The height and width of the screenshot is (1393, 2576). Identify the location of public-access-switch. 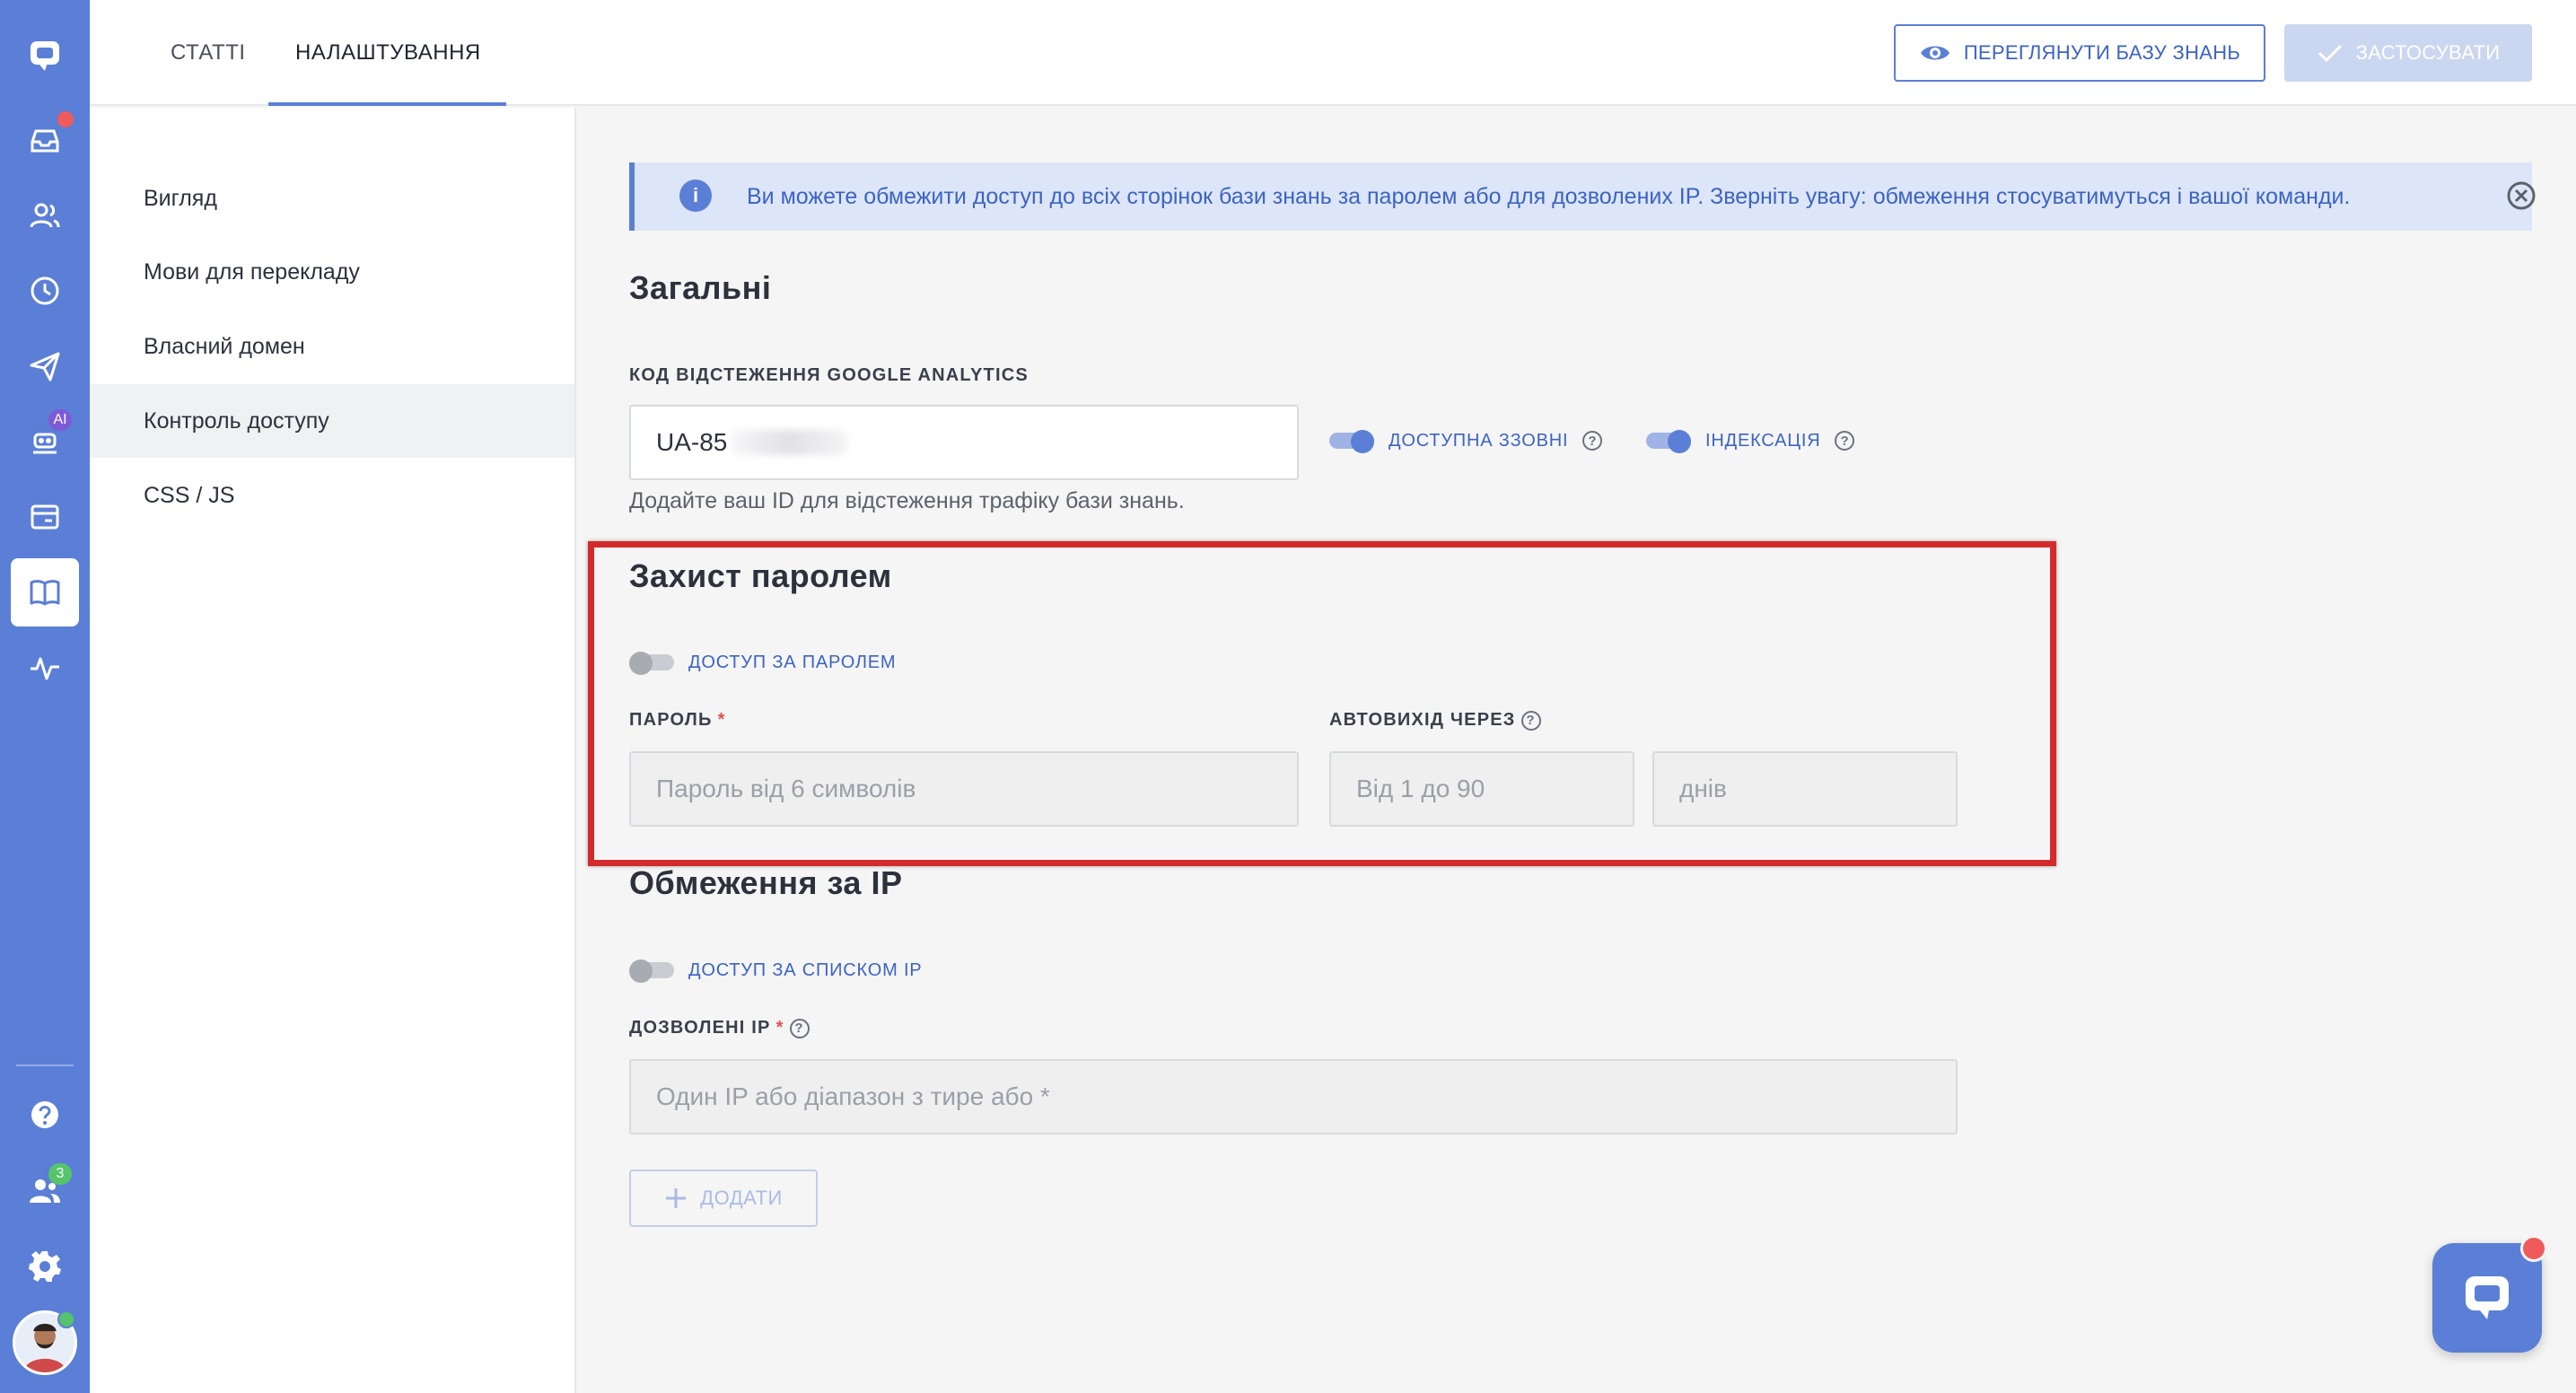
(1351, 442).